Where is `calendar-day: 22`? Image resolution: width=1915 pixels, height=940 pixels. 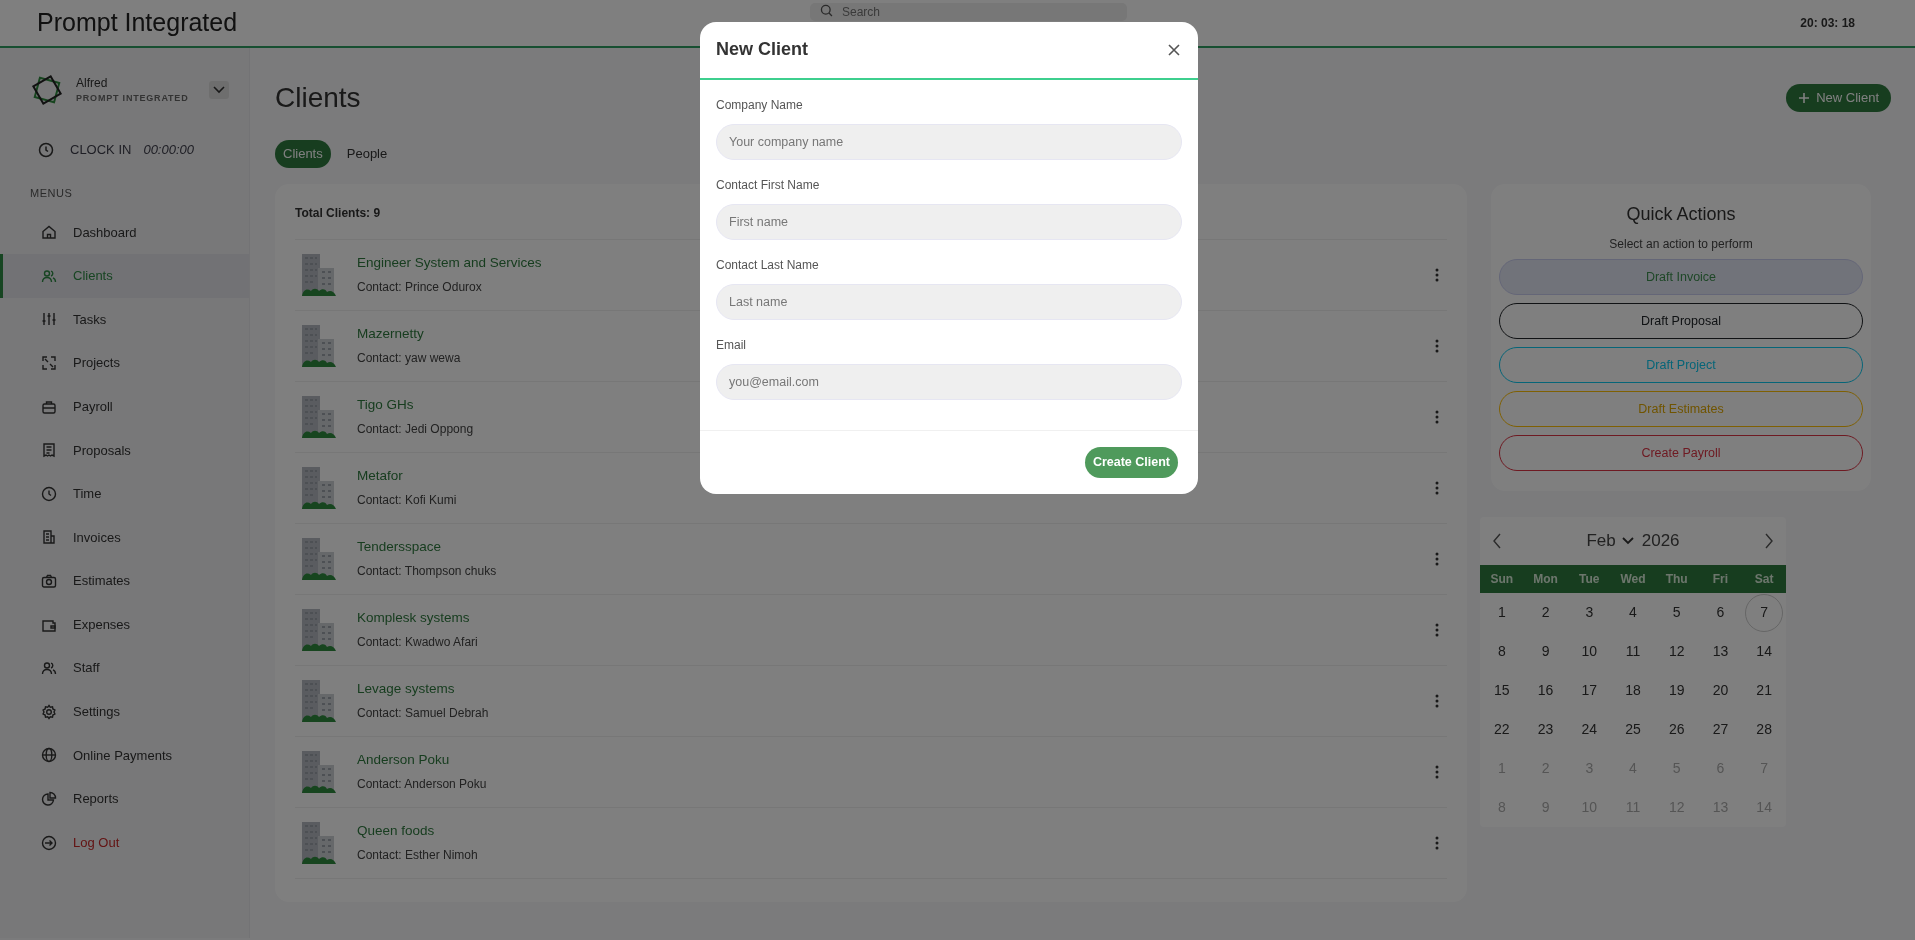
calendar-day: 22 is located at coordinates (1501, 729).